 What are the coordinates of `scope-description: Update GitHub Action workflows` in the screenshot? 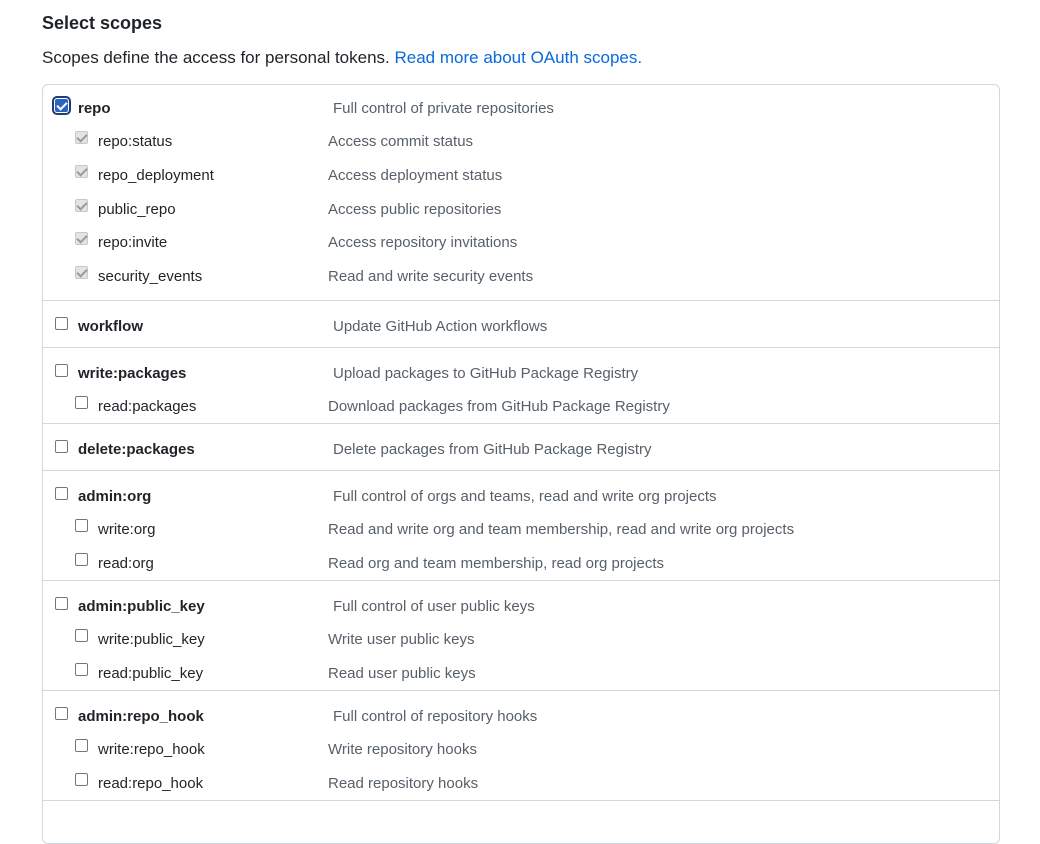 It's located at (440, 326).